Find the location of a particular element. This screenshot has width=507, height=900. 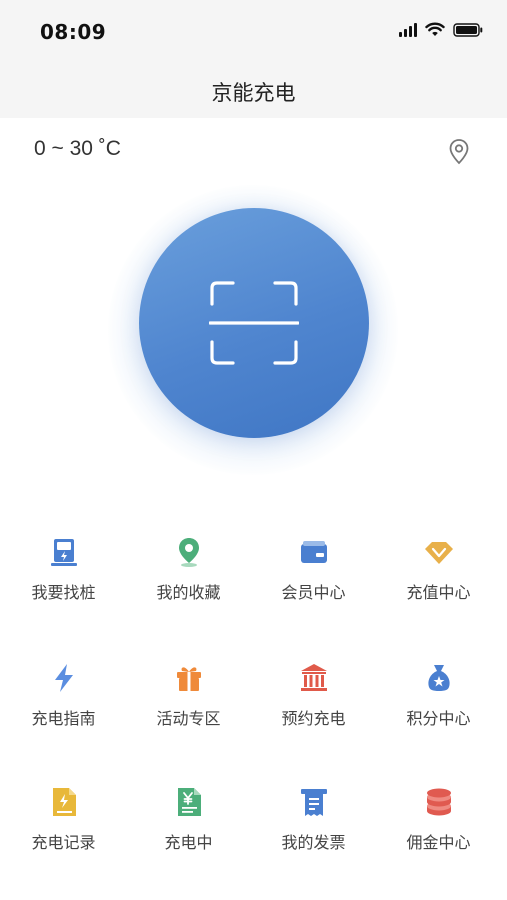

menu-label: 佣金中心 is located at coordinates (438, 842).